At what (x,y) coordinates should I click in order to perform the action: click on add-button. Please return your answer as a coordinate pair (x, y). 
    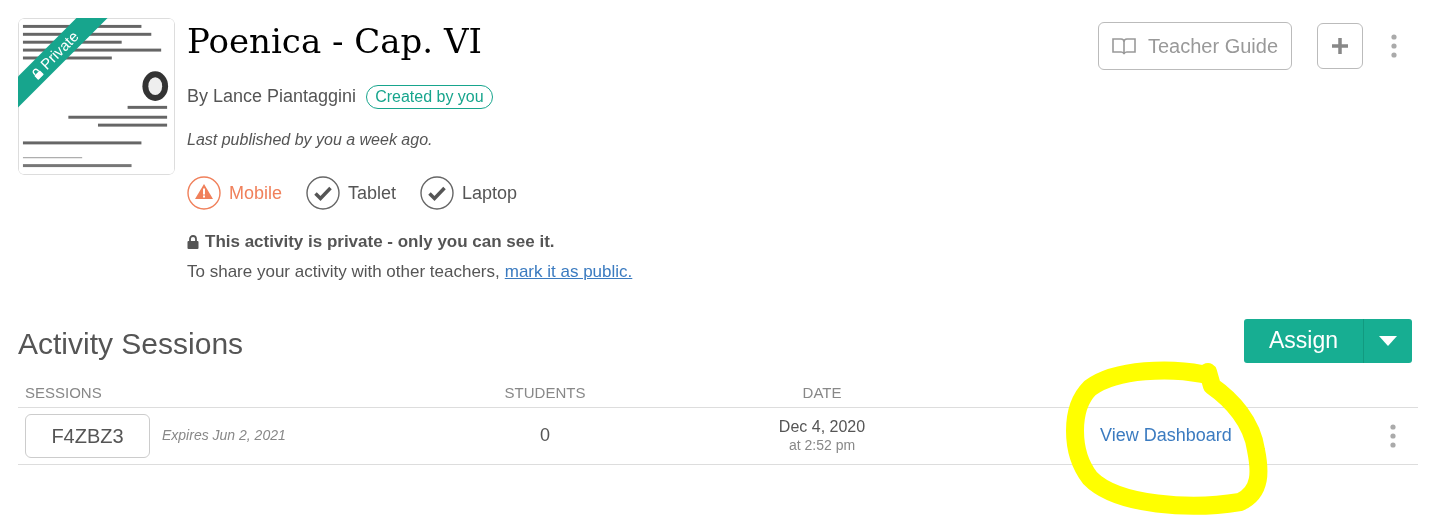
    Looking at the image, I should click on (1340, 46).